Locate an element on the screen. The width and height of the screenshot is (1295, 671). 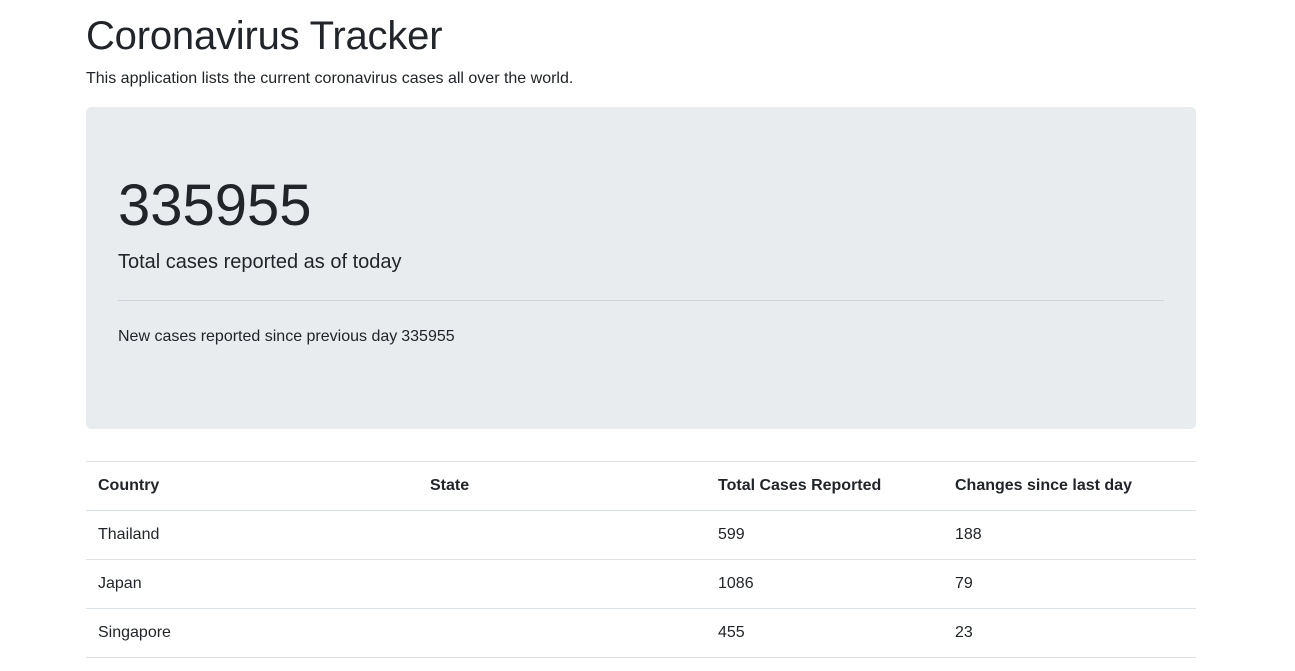
summary-divider is located at coordinates (641, 300).